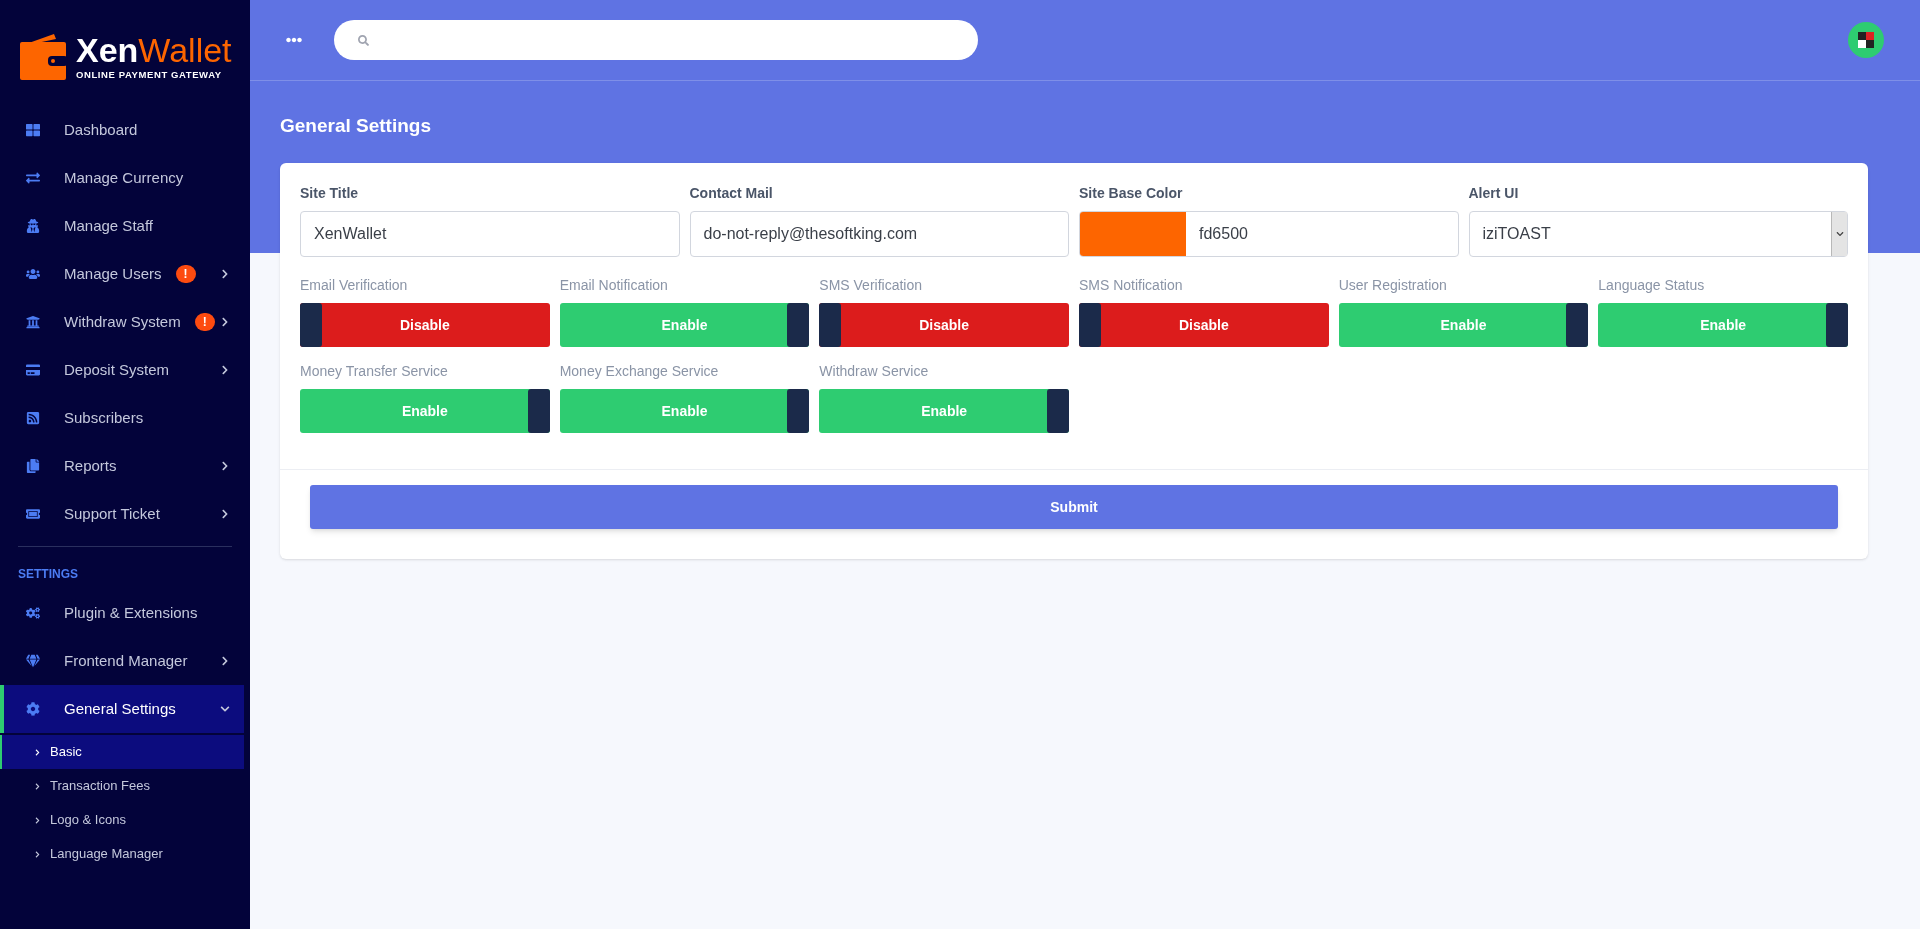  What do you see at coordinates (656, 40) in the screenshot?
I see `search-field` at bounding box center [656, 40].